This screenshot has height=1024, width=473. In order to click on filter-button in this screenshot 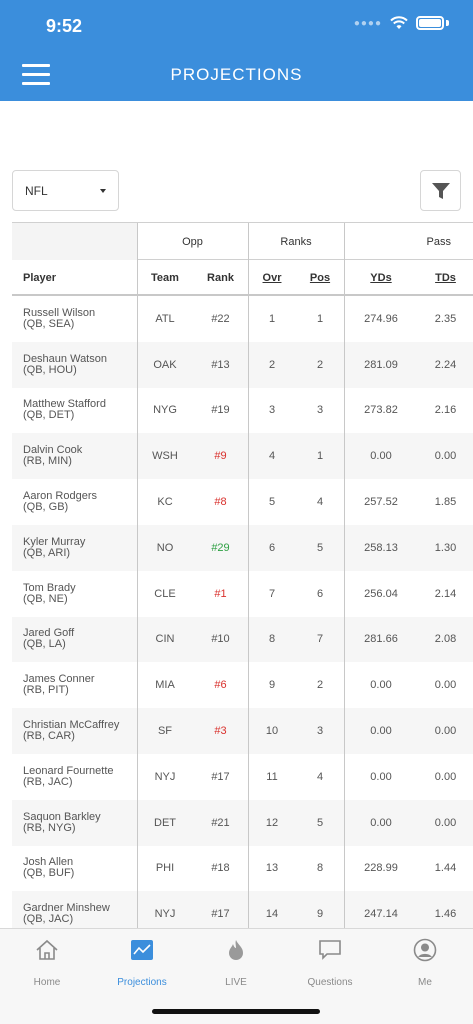, I will do `click(440, 190)`.